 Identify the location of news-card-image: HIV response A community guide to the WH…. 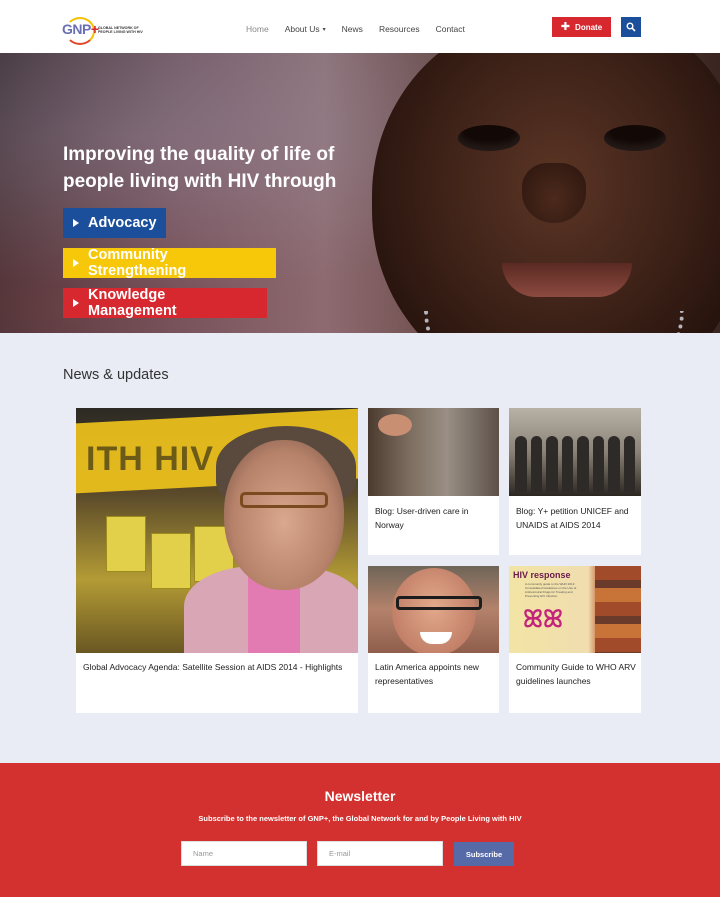
(575, 609).